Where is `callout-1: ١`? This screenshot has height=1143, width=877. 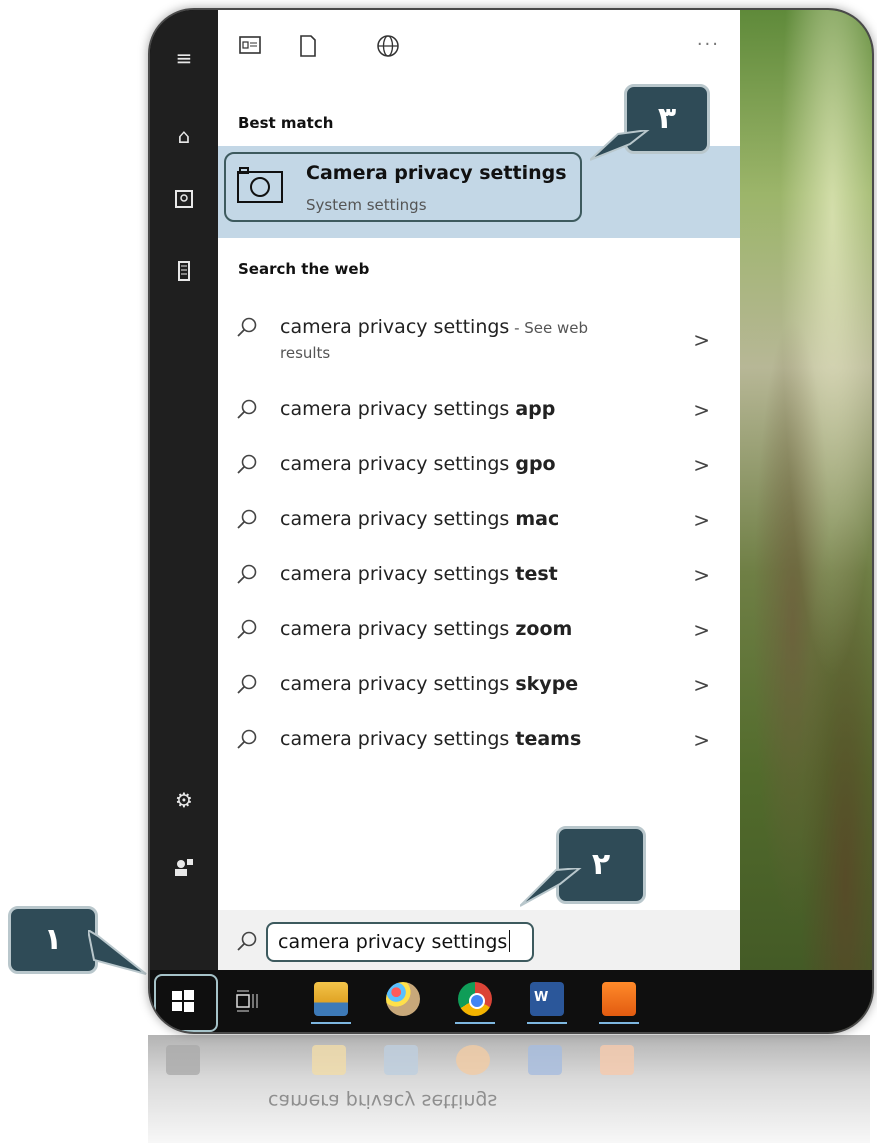 callout-1: ١ is located at coordinates (53, 940).